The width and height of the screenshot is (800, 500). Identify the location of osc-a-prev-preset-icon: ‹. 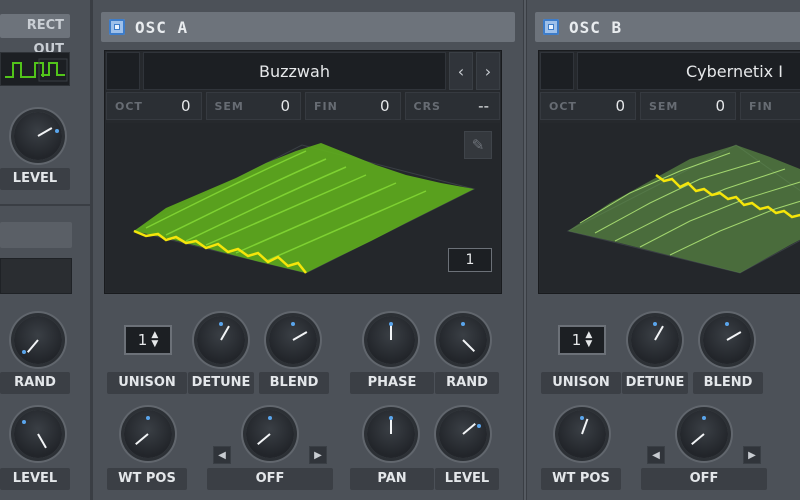
(461, 71).